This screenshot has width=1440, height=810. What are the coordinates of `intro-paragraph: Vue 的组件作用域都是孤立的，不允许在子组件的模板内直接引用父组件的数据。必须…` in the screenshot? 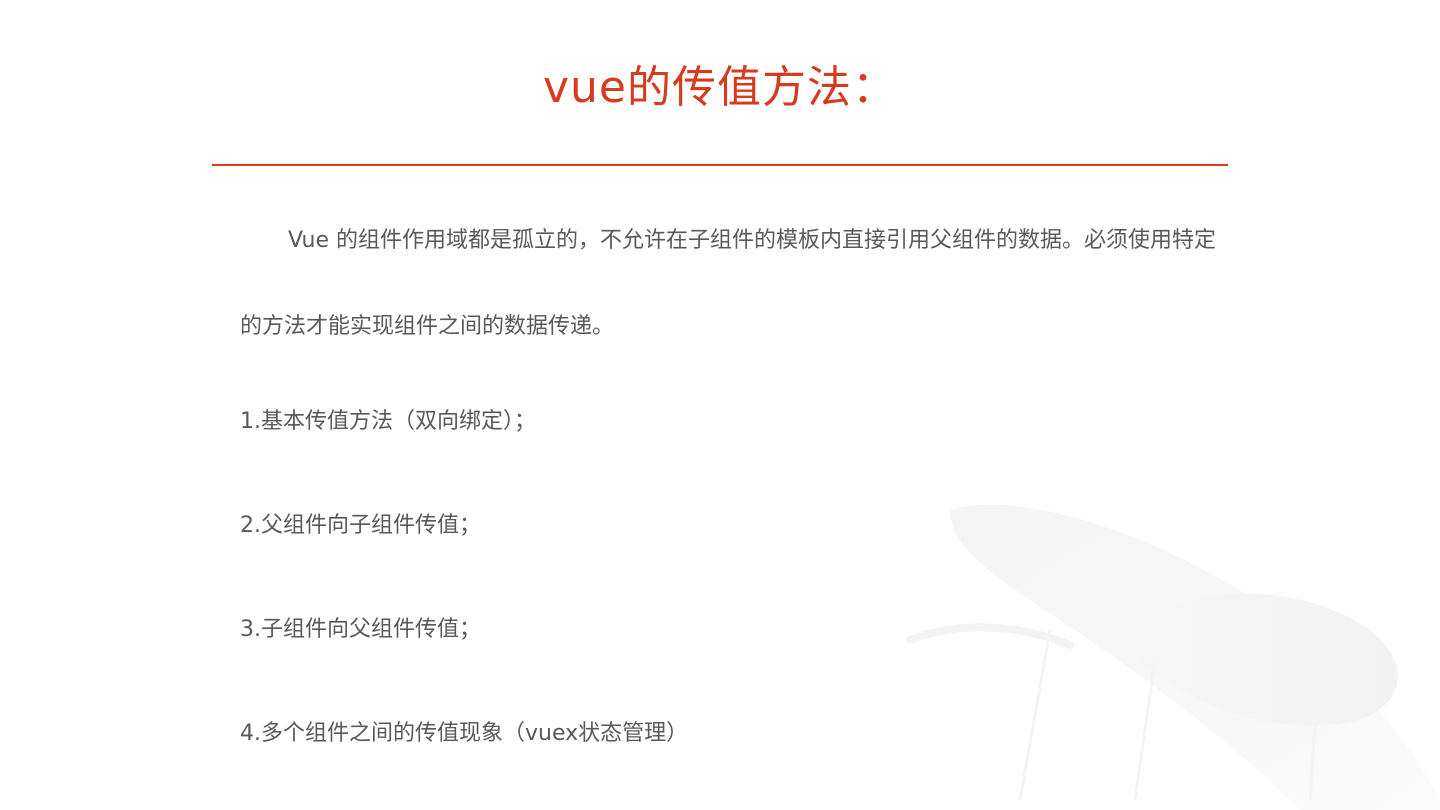 It's located at (728, 283).